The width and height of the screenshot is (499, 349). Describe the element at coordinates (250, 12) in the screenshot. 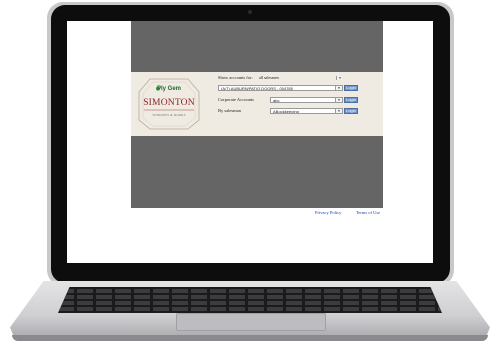

I see `camera-icon` at that location.